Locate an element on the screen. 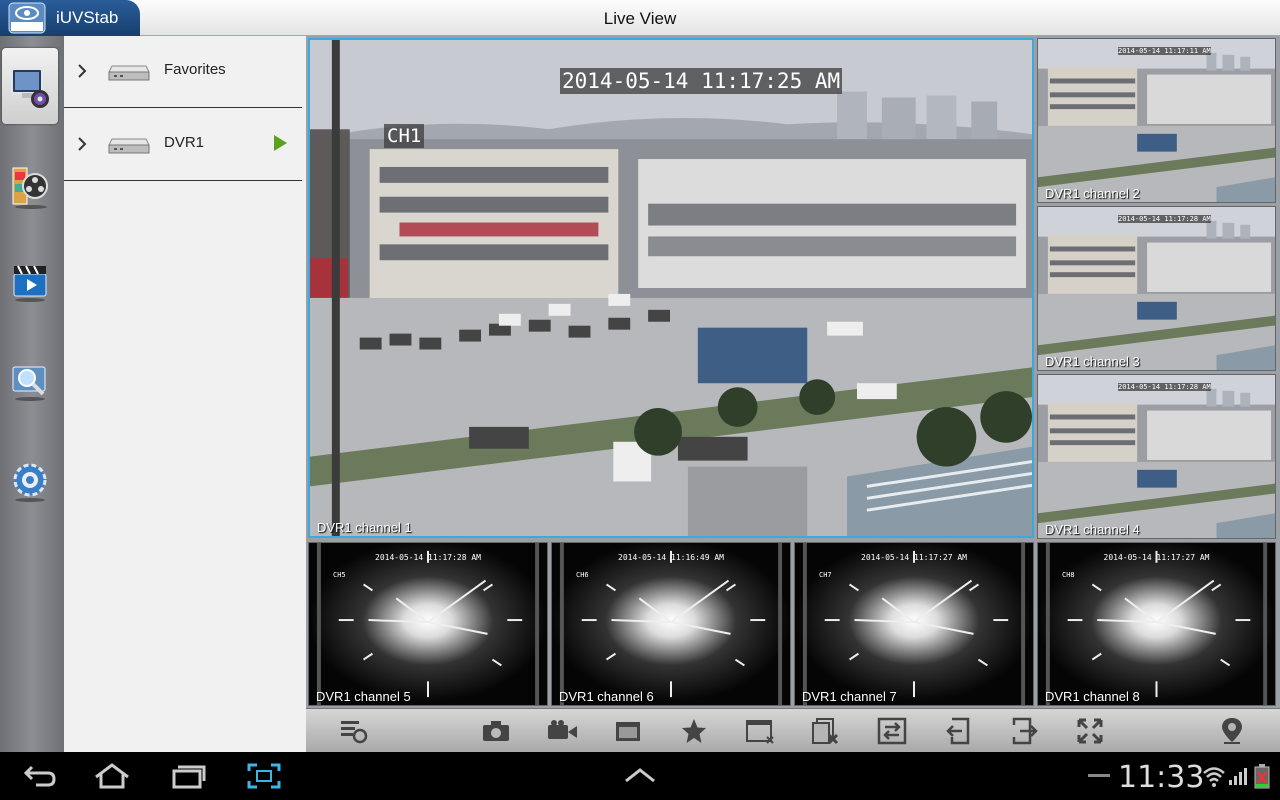  close-window-button is located at coordinates (760, 731).